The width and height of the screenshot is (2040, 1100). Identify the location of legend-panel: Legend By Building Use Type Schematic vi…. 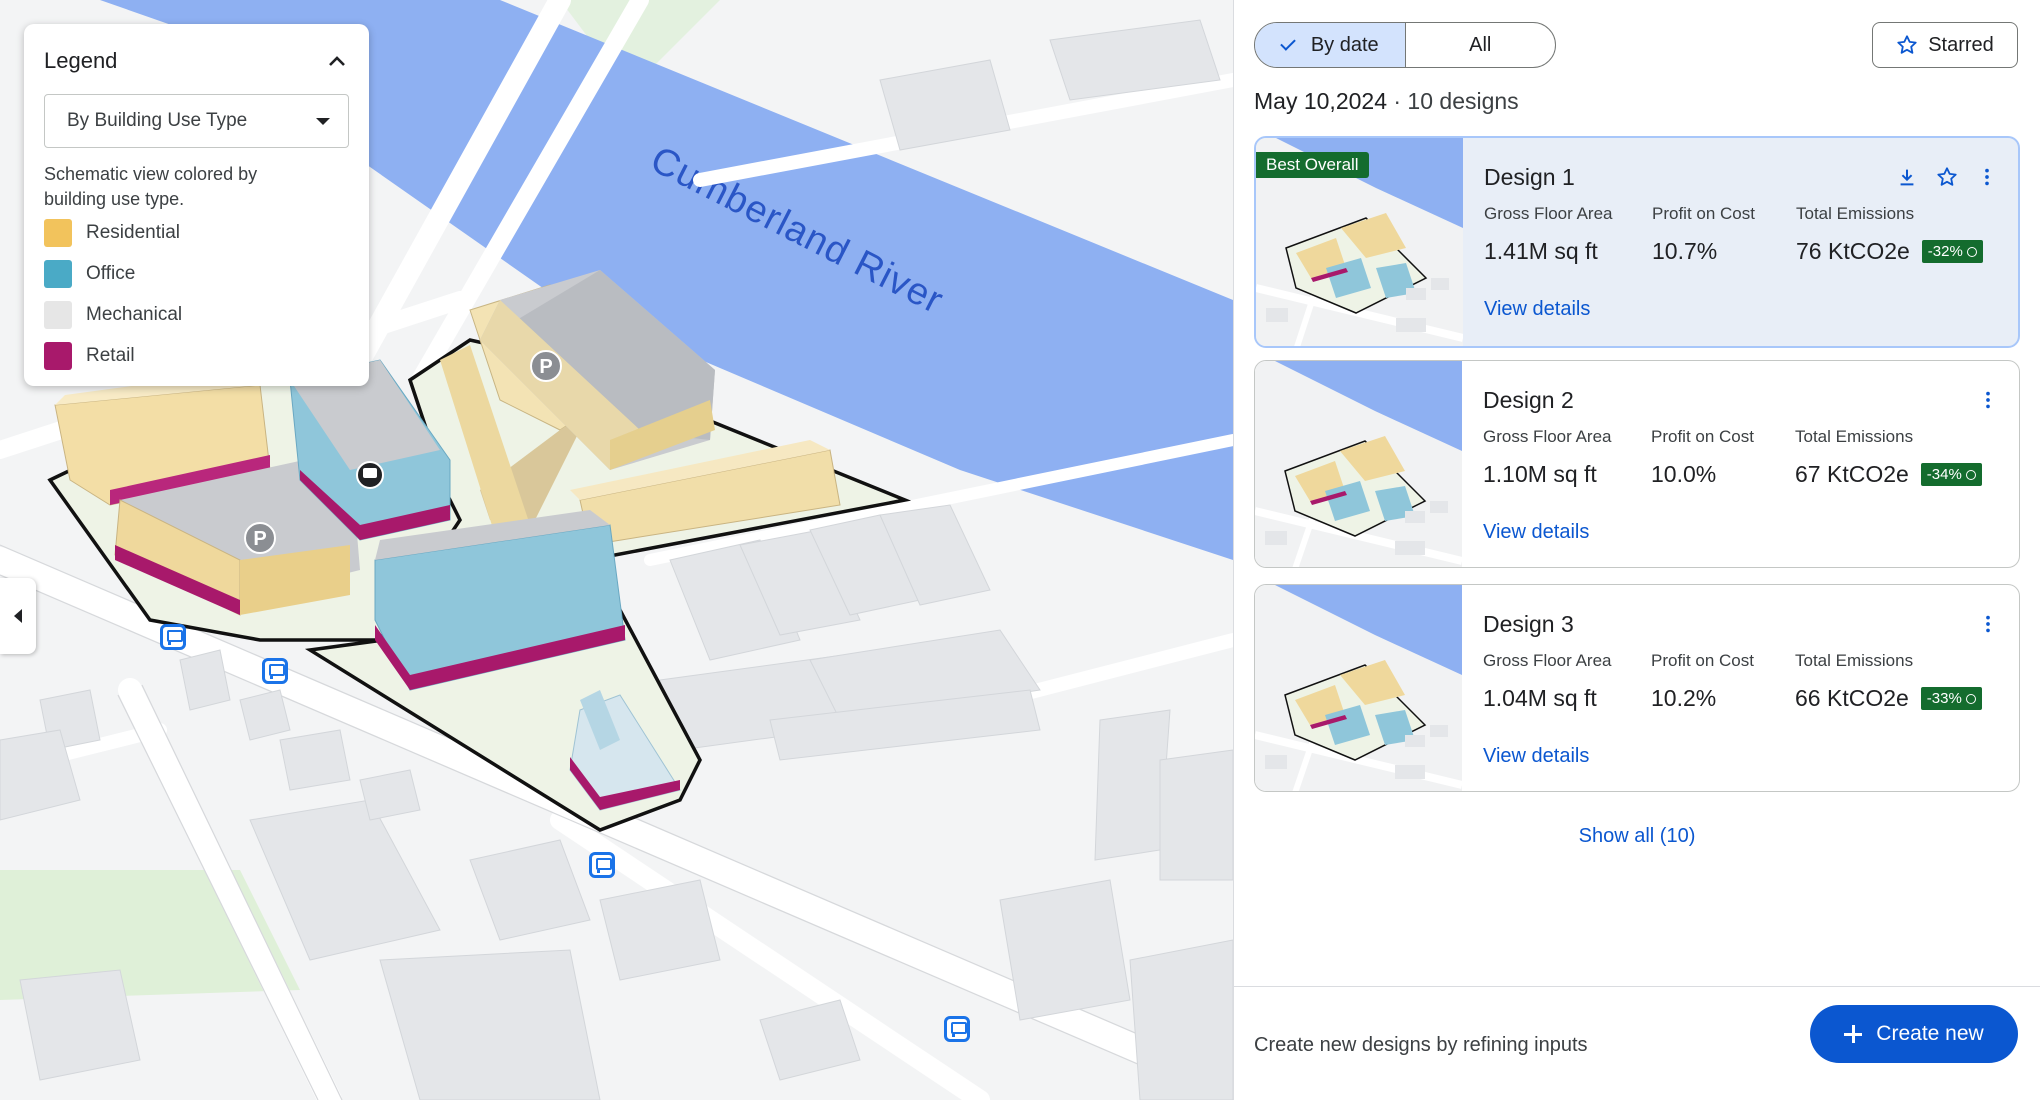
(196, 205).